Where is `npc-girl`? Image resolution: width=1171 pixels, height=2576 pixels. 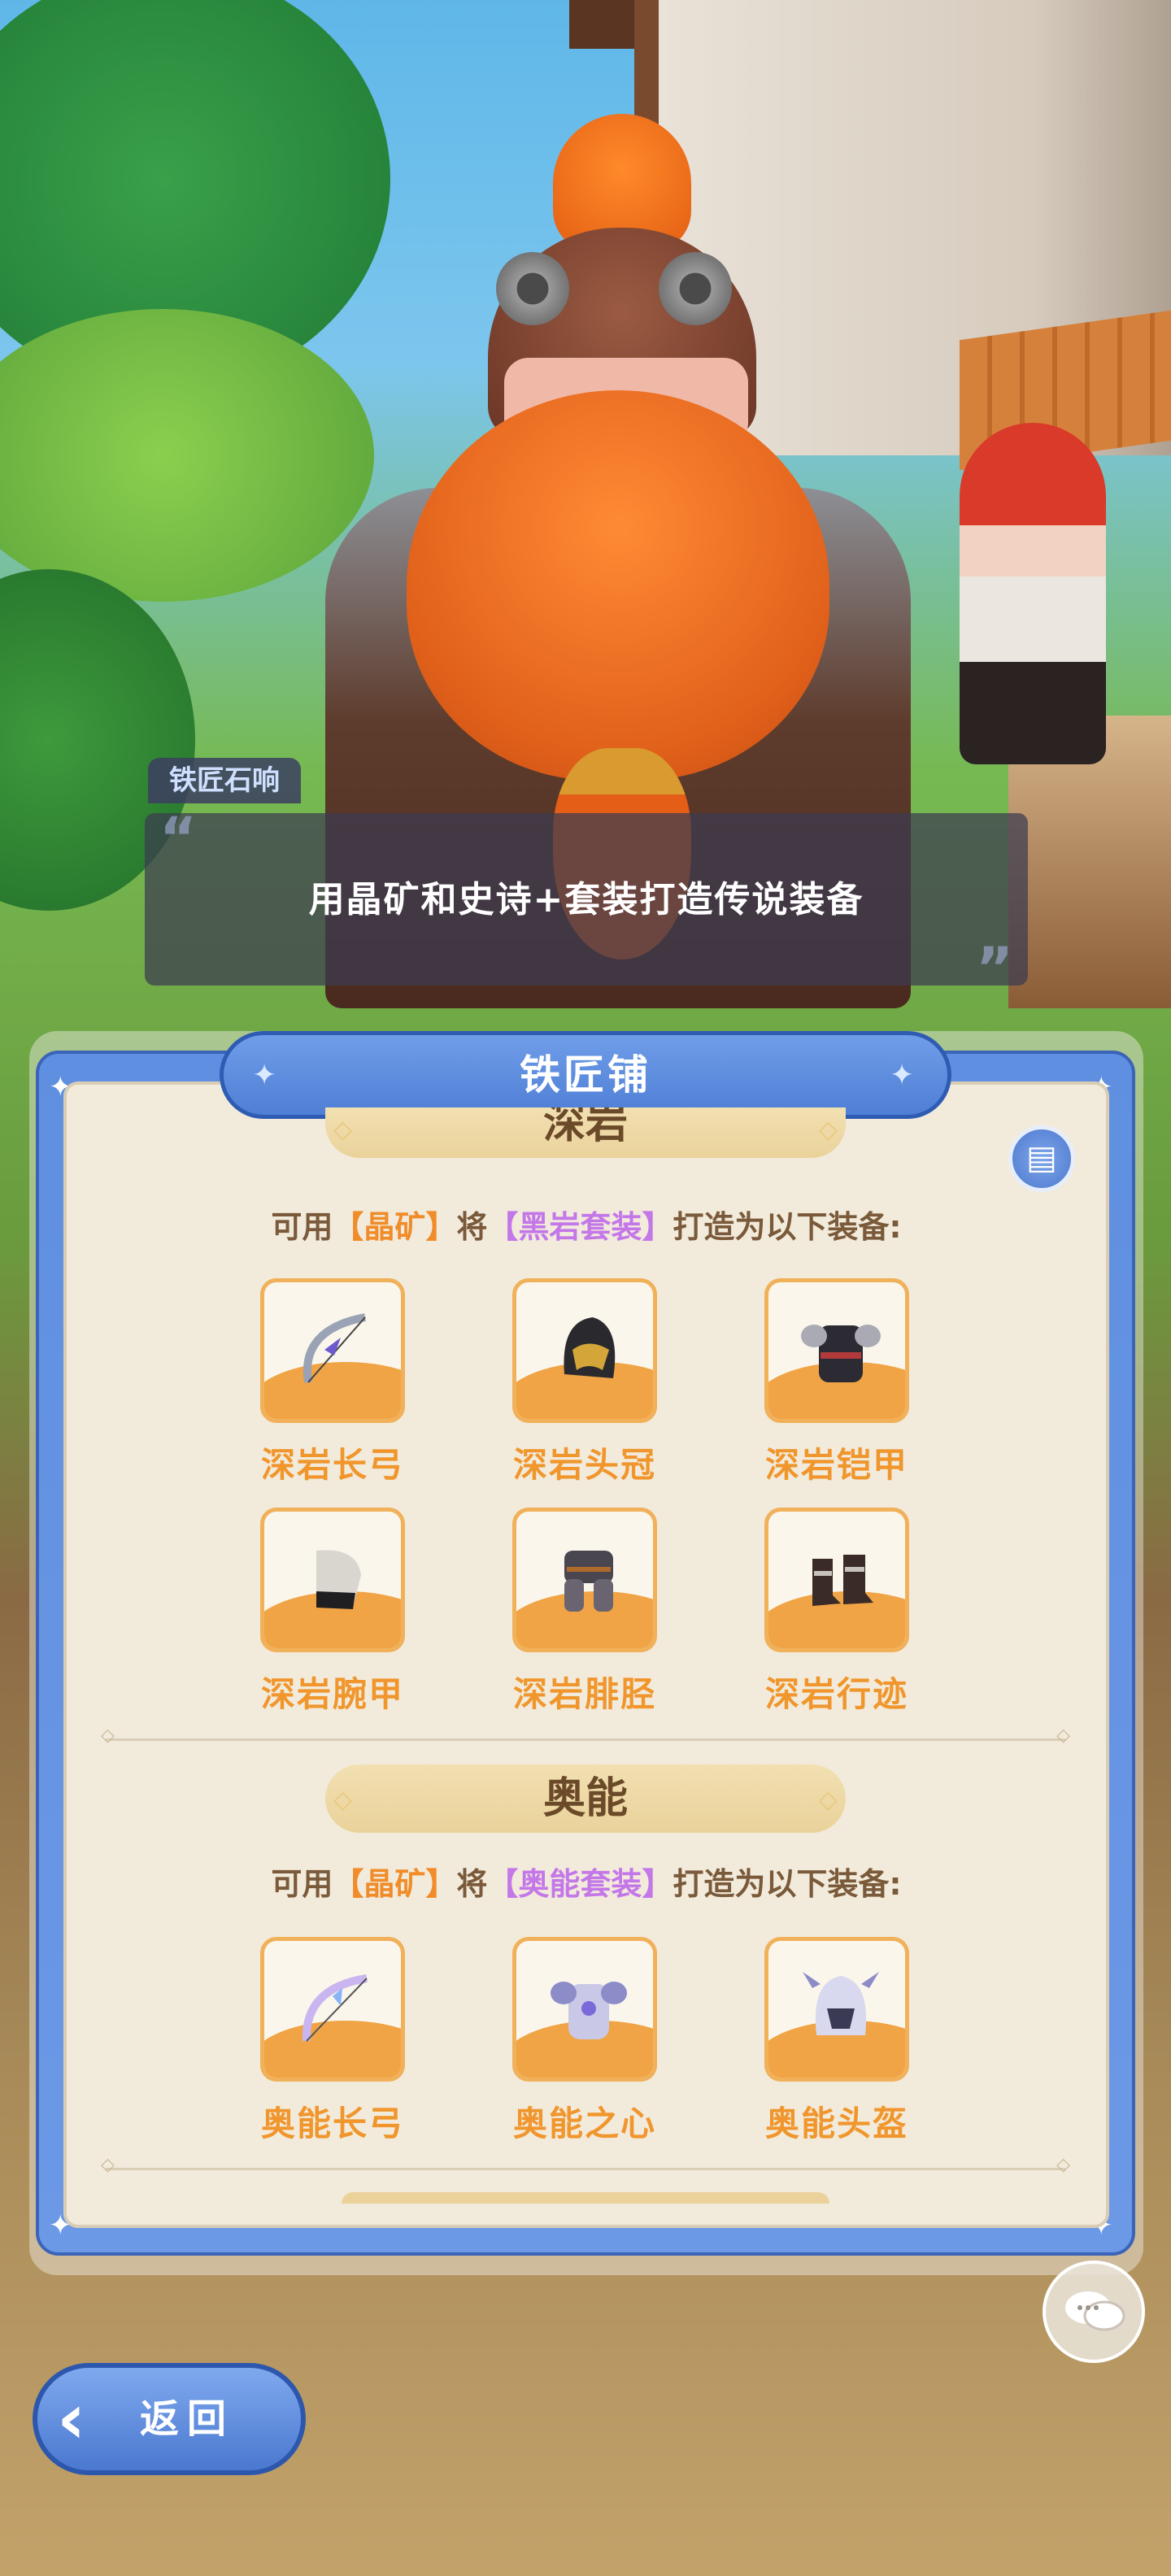 npc-girl is located at coordinates (1033, 593).